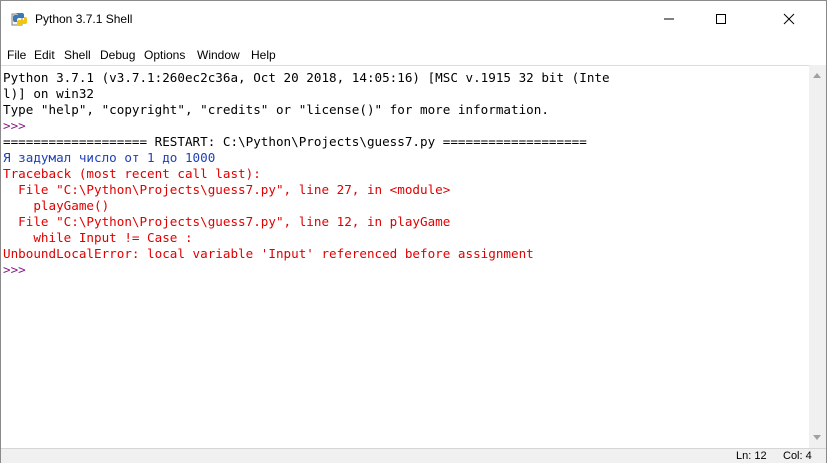  What do you see at coordinates (84, 19) in the screenshot?
I see `window-title: Python 3.7.1 Shell` at bounding box center [84, 19].